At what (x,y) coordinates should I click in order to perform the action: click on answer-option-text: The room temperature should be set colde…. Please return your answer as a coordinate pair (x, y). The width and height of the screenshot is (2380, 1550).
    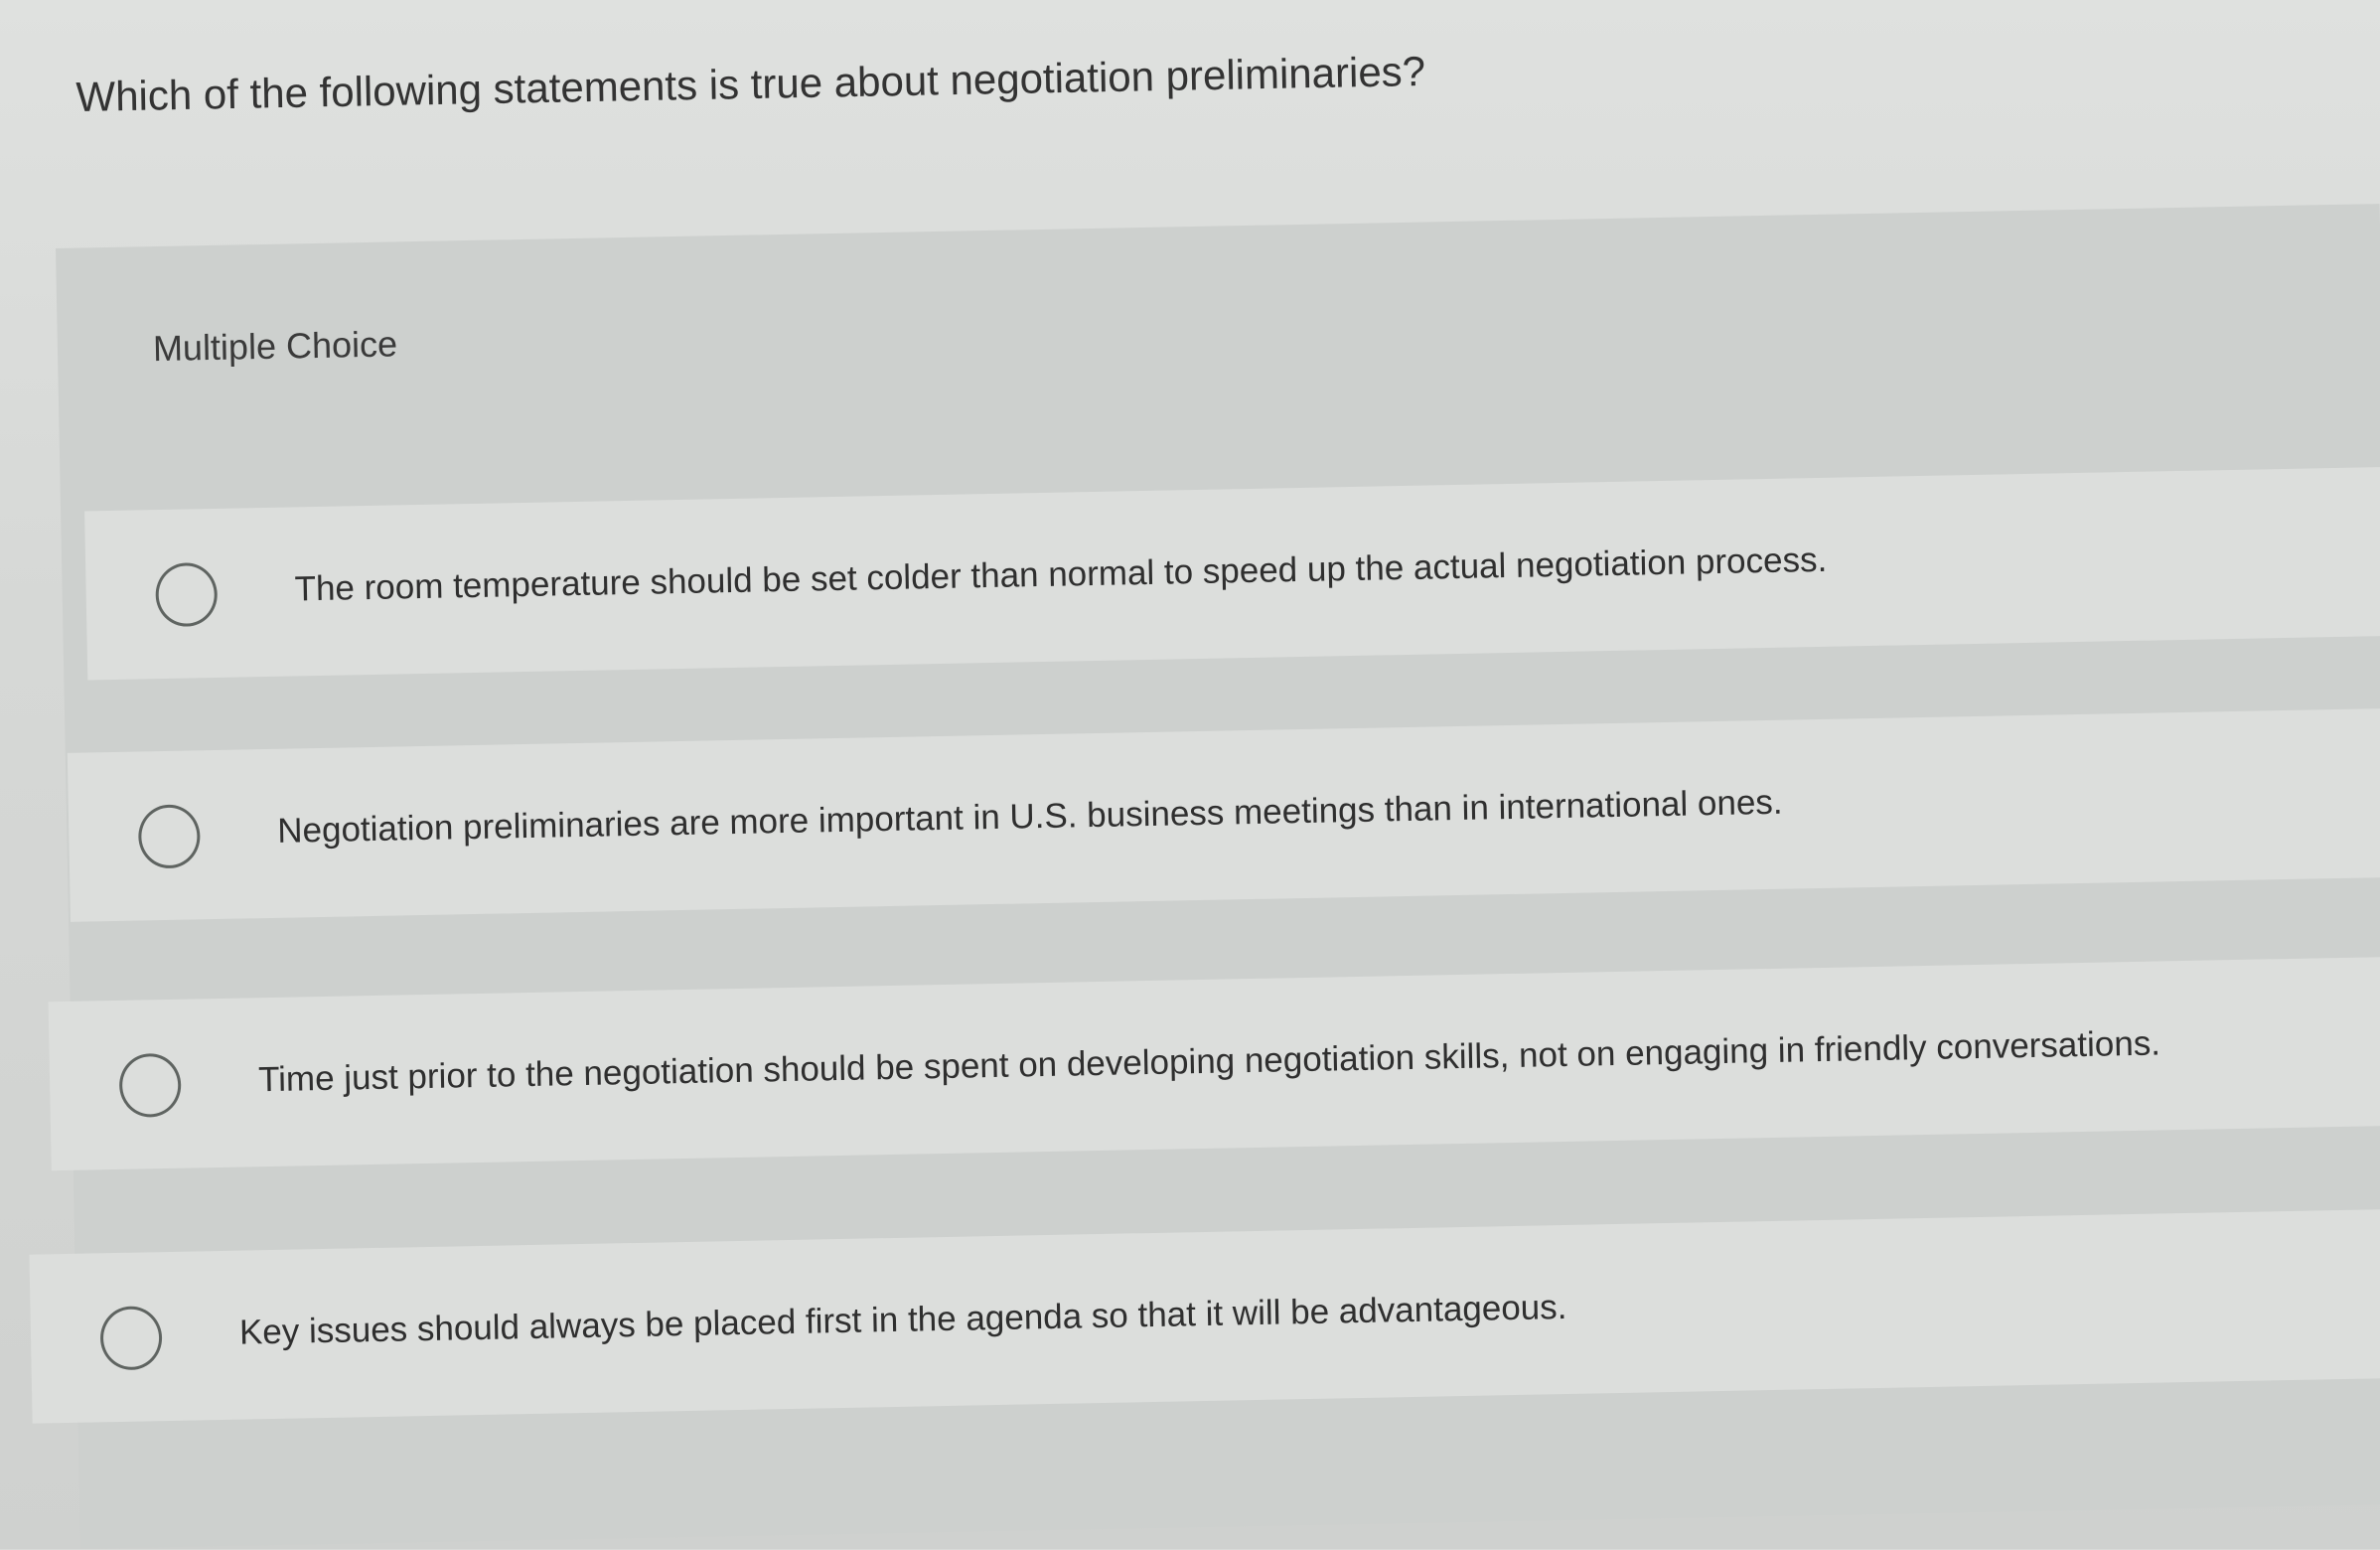
    Looking at the image, I should click on (1061, 574).